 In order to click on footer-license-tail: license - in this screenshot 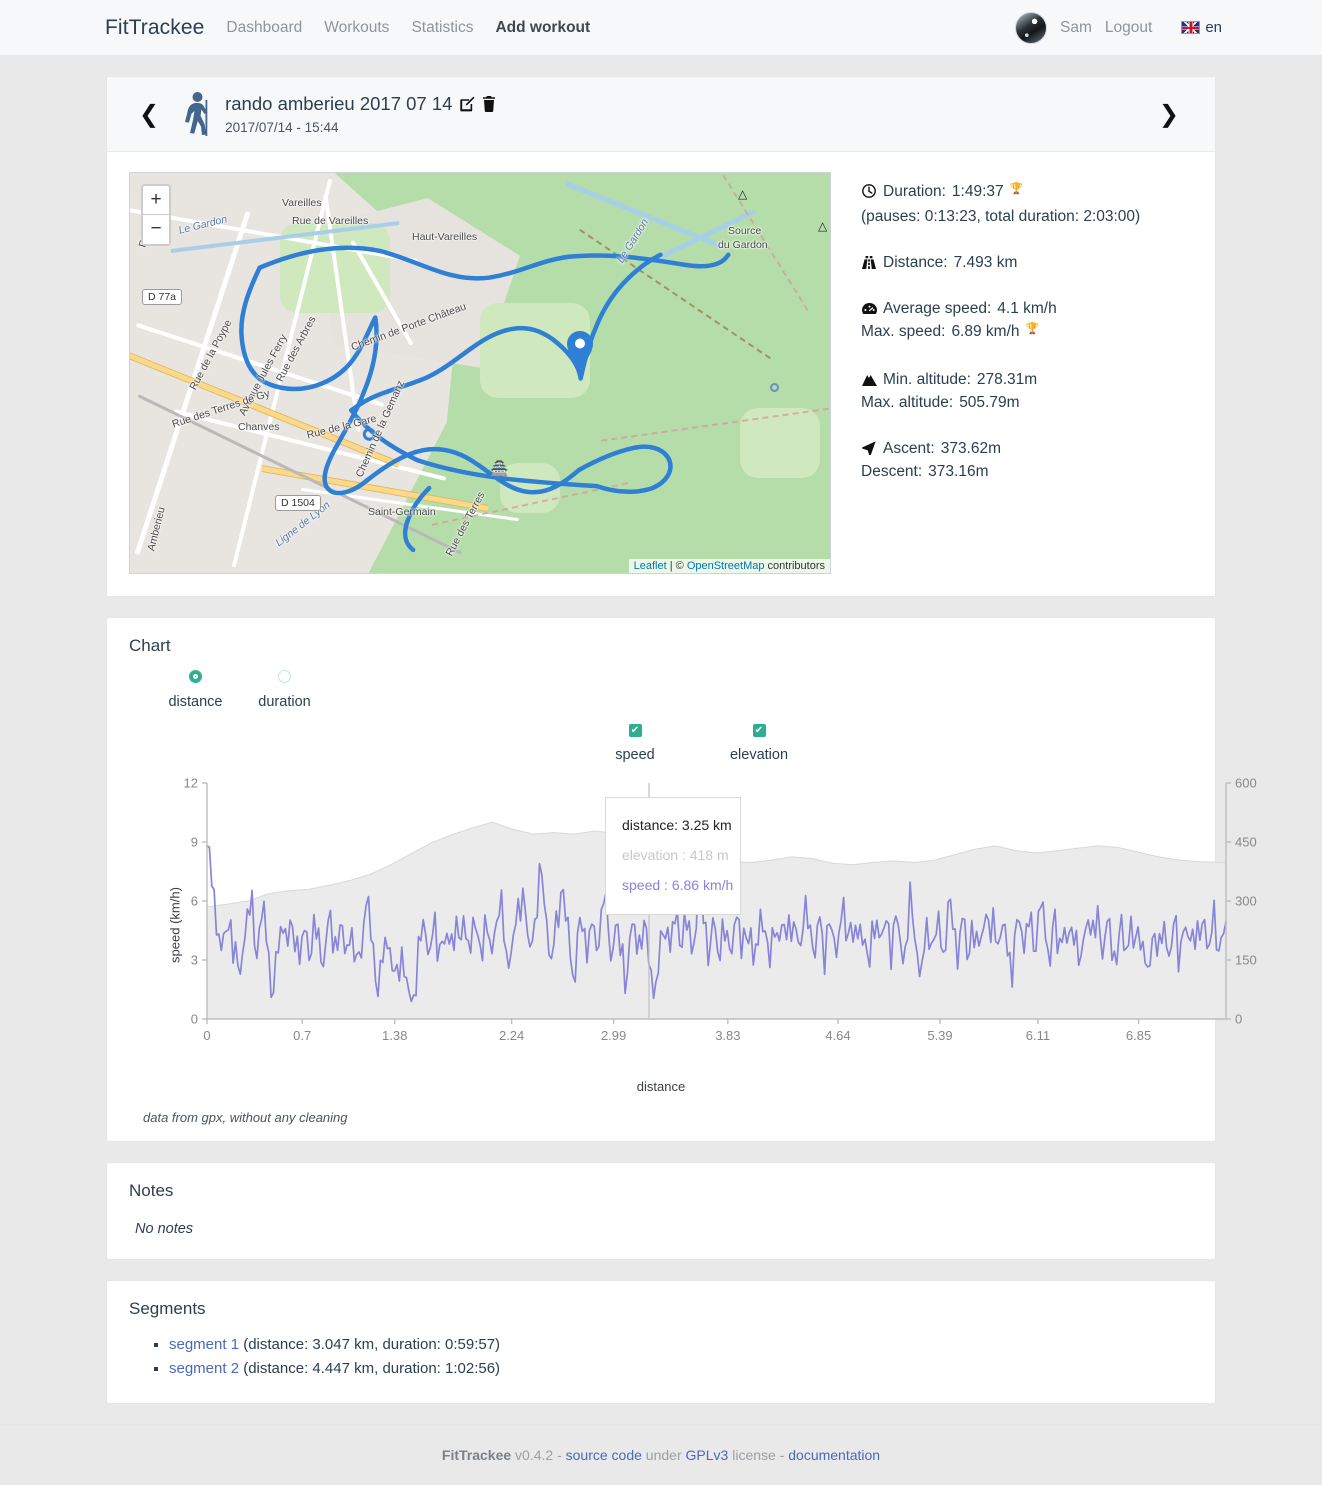, I will do `click(758, 1455)`.